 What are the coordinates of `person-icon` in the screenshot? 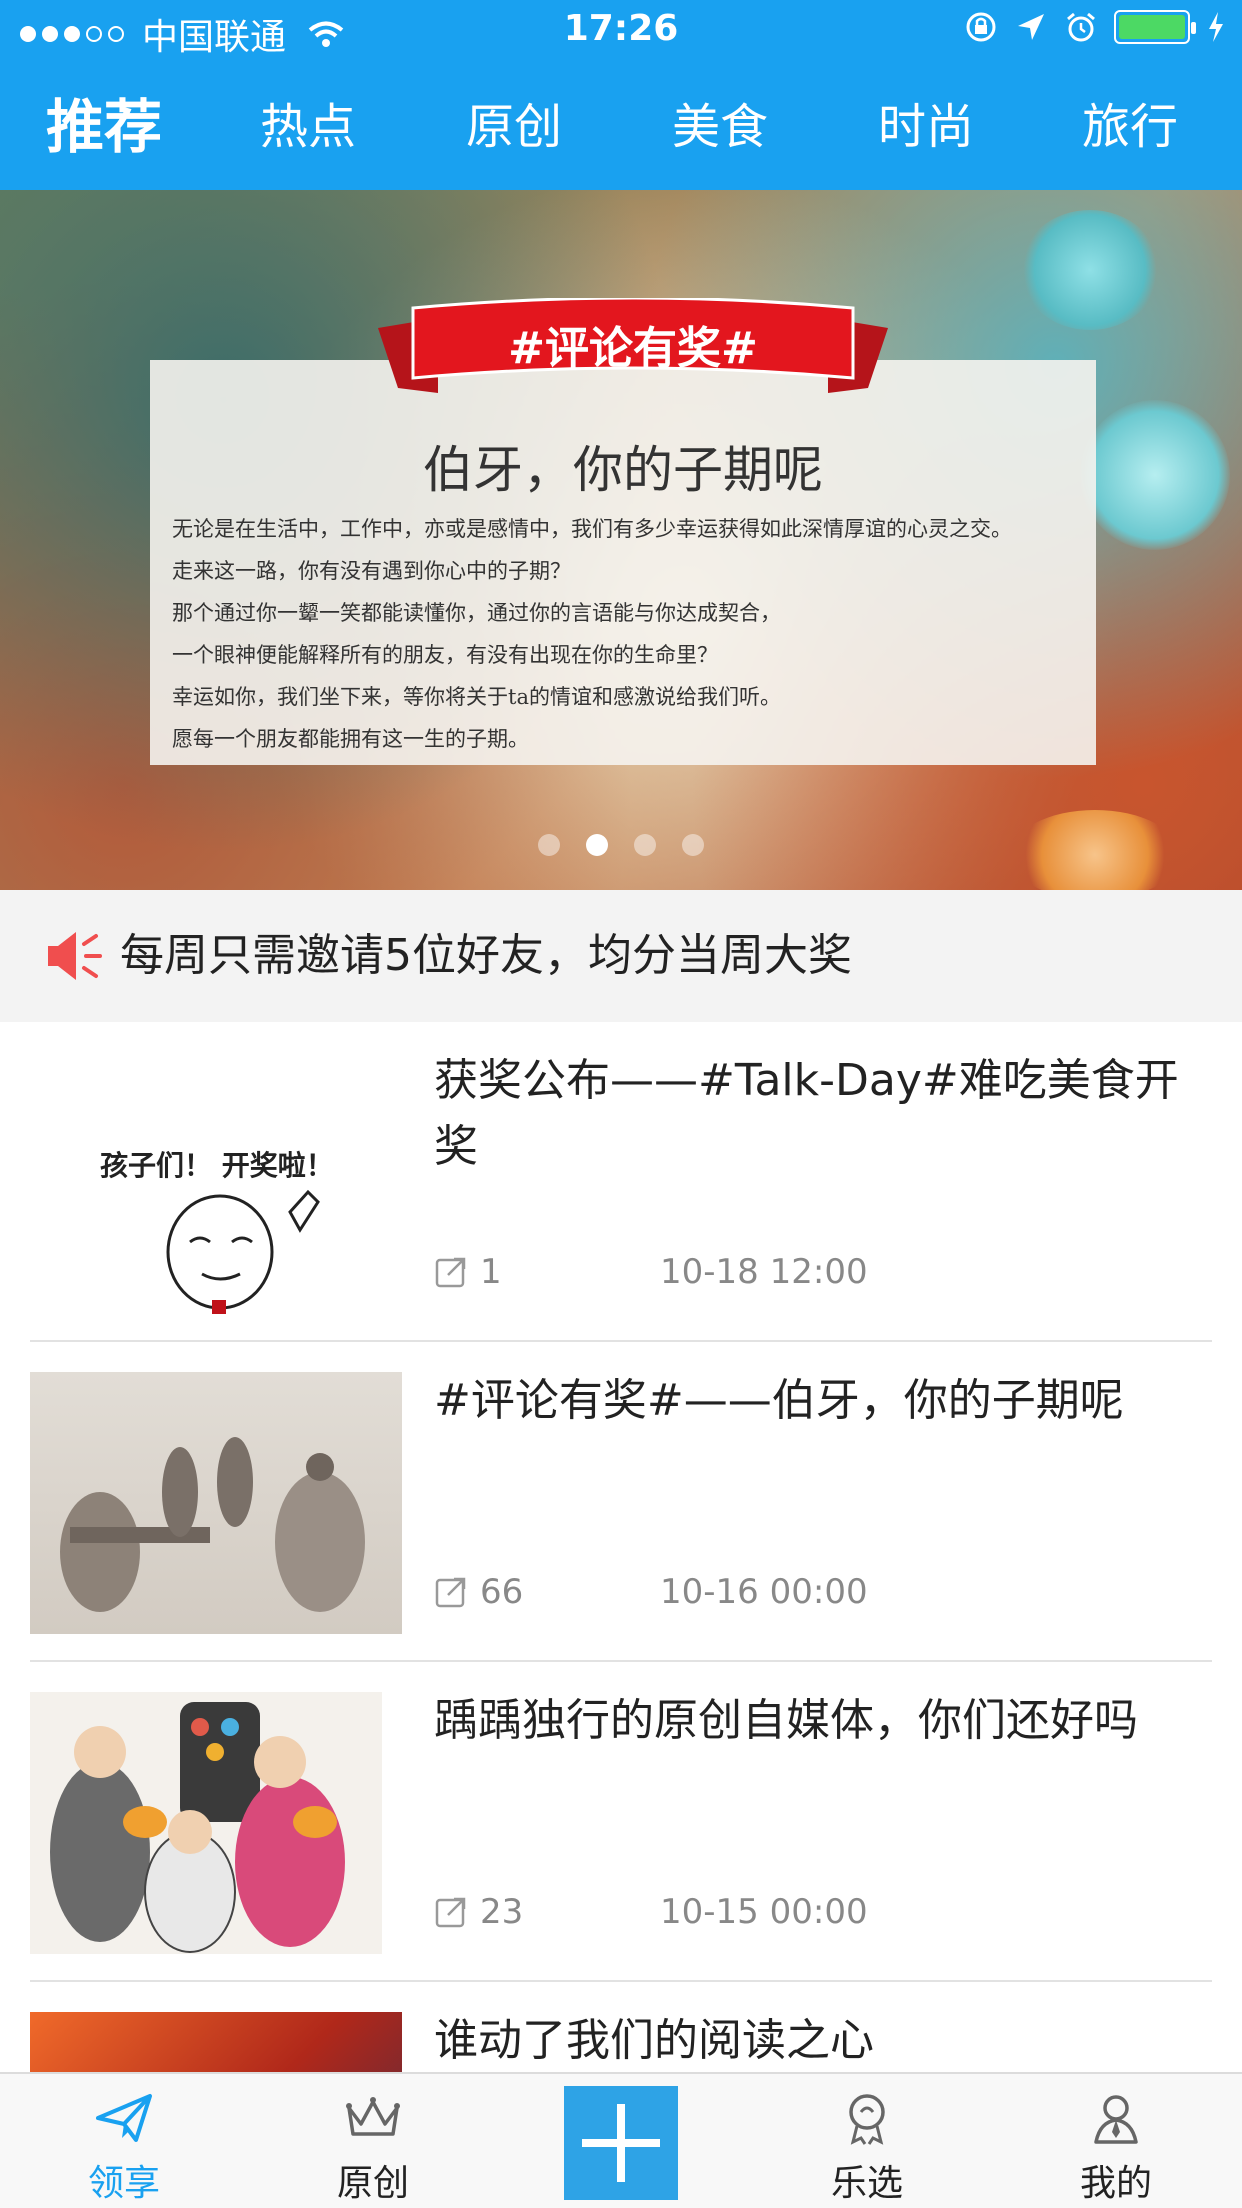 It's located at (1116, 2119).